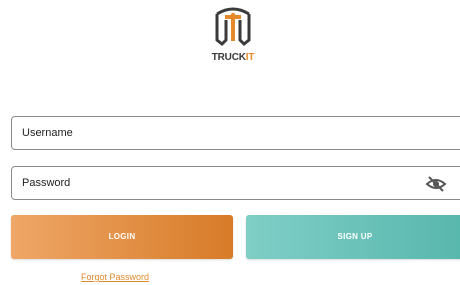  Describe the element at coordinates (353, 237) in the screenshot. I see `signup-button: SIGN UP` at that location.